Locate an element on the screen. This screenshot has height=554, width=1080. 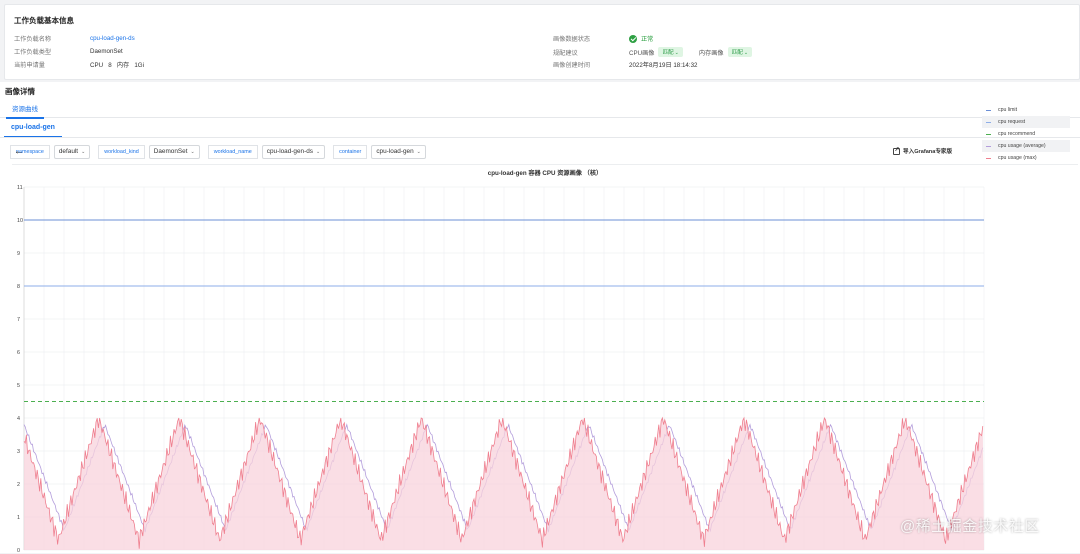
cpu-profile-tag-text: 匹配 is located at coordinates (668, 53).